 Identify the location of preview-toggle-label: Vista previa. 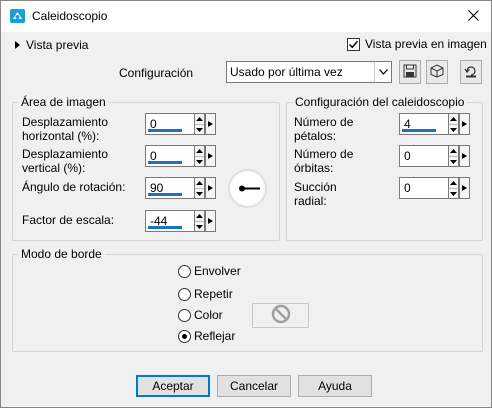
(57, 45).